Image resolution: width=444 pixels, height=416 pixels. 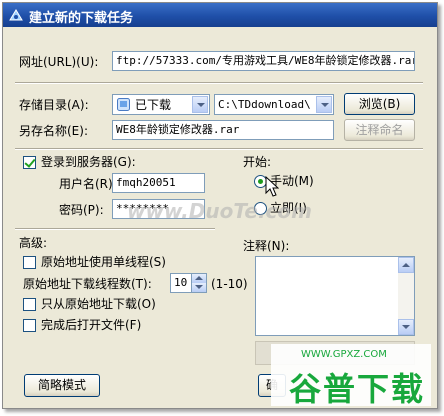 I want to click on comment-scrollbar, so click(x=406, y=296).